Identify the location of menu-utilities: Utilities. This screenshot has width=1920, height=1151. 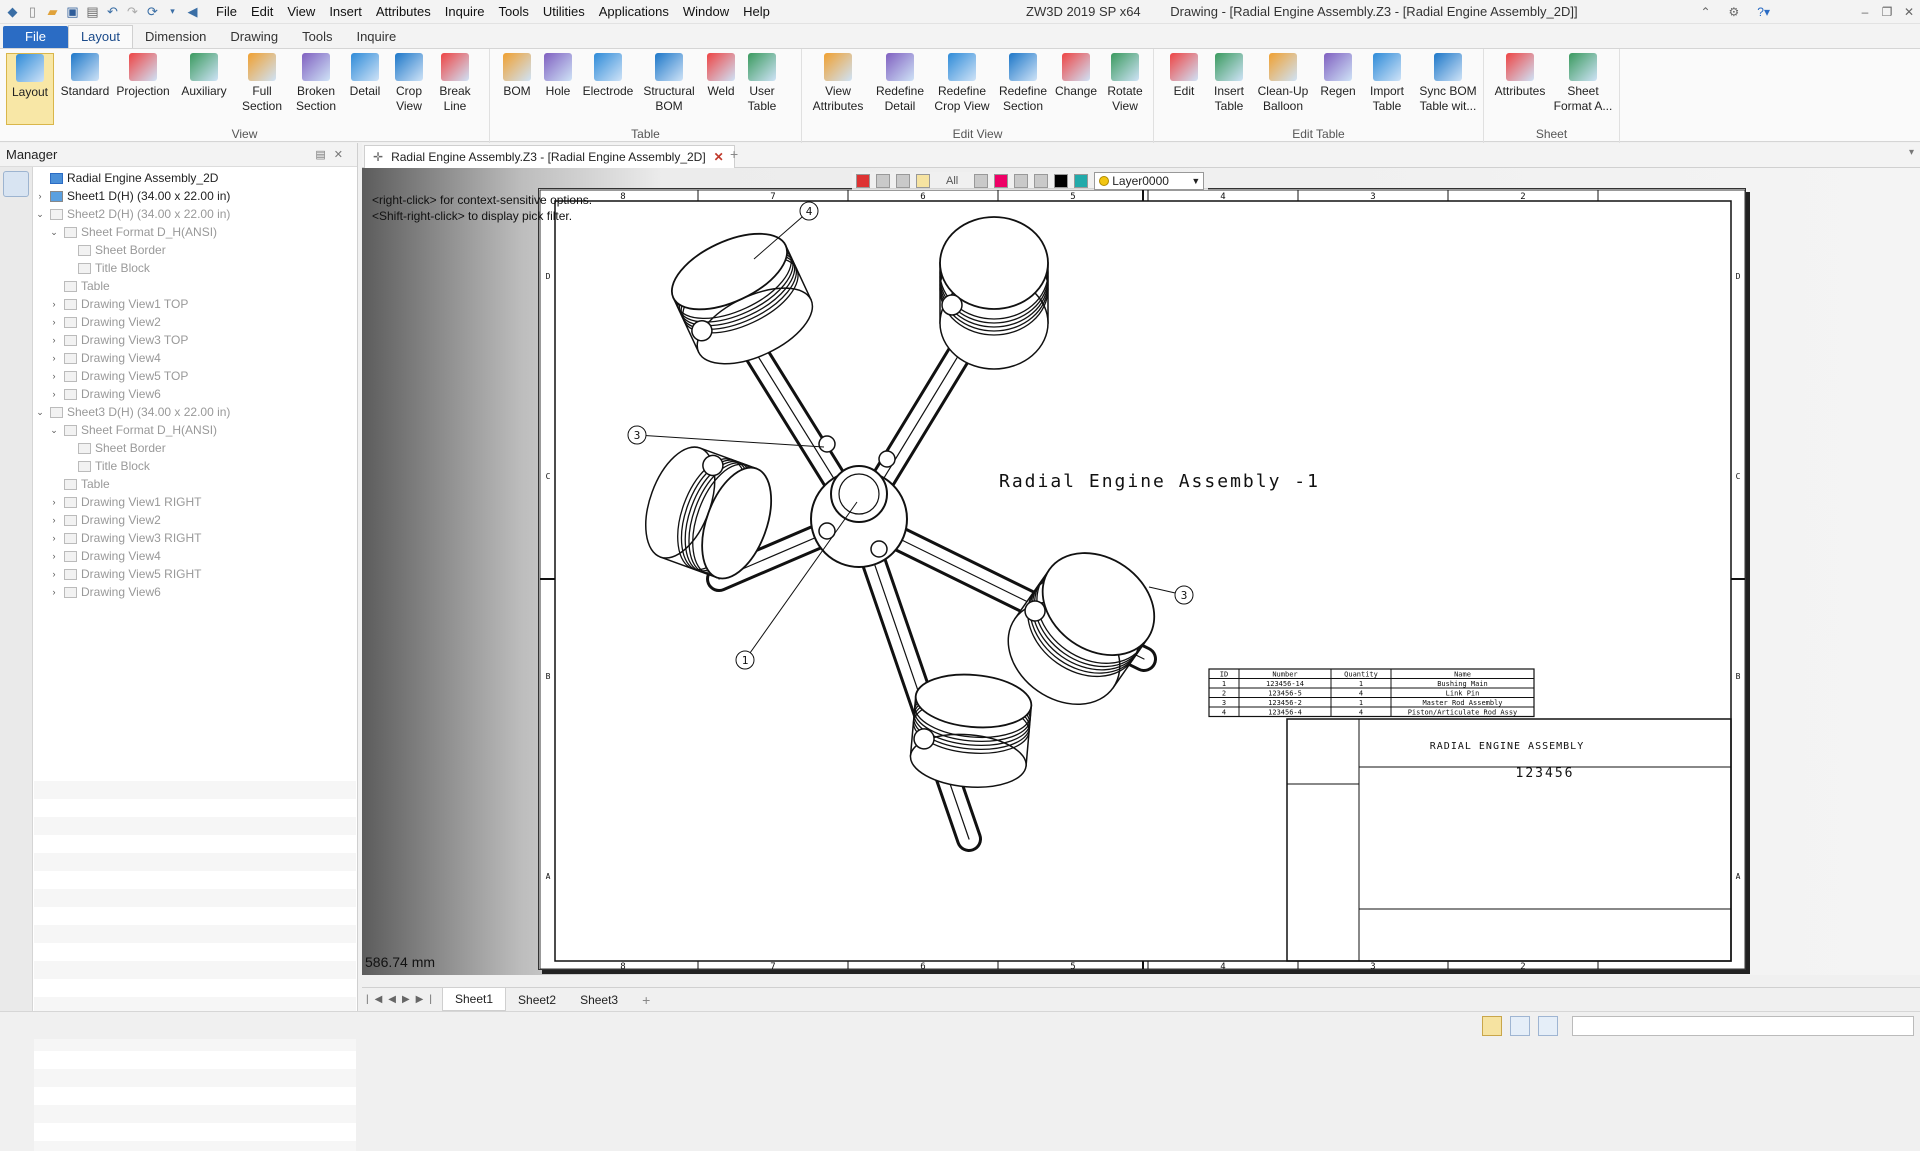
(564, 12).